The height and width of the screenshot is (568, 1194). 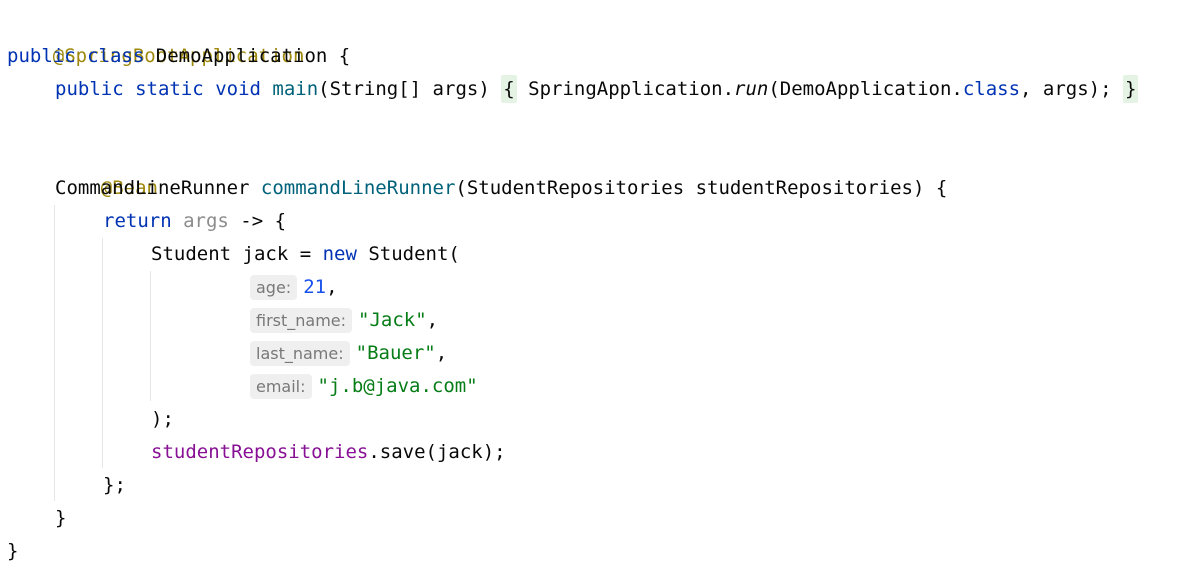 I want to click on call-args: (DemoApplication., so click(x=865, y=89).